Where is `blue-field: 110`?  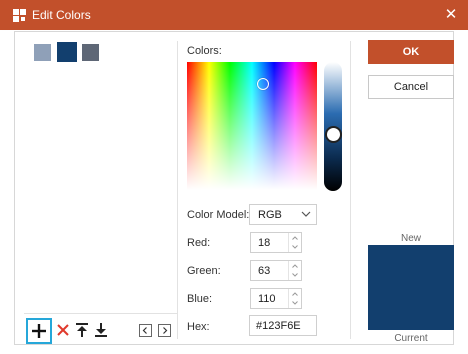
blue-field: 110 is located at coordinates (276, 298).